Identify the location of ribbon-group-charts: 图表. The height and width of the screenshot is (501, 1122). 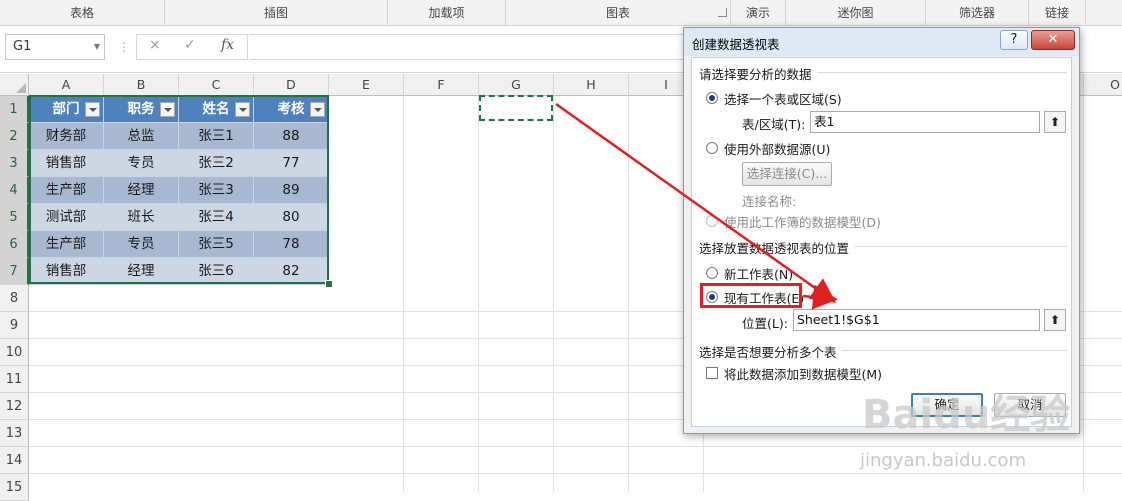
(618, 12).